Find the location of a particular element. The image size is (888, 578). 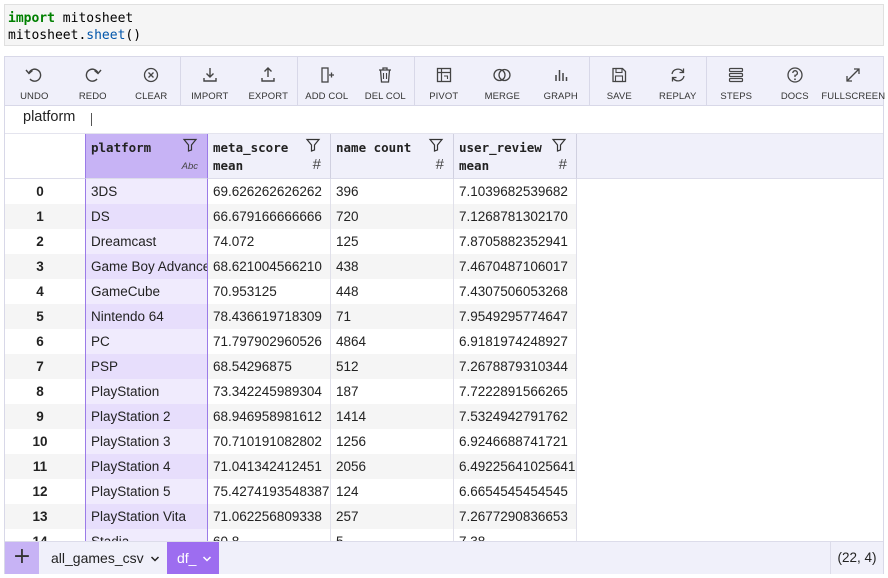

table-cell: 7.8705882352941 is located at coordinates (515, 241).